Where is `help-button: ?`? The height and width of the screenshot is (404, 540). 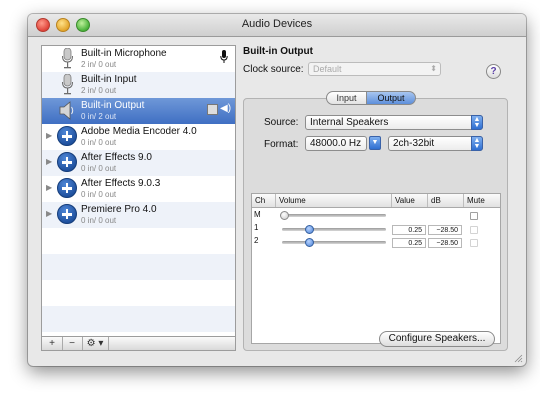
help-button: ? is located at coordinates (493, 71).